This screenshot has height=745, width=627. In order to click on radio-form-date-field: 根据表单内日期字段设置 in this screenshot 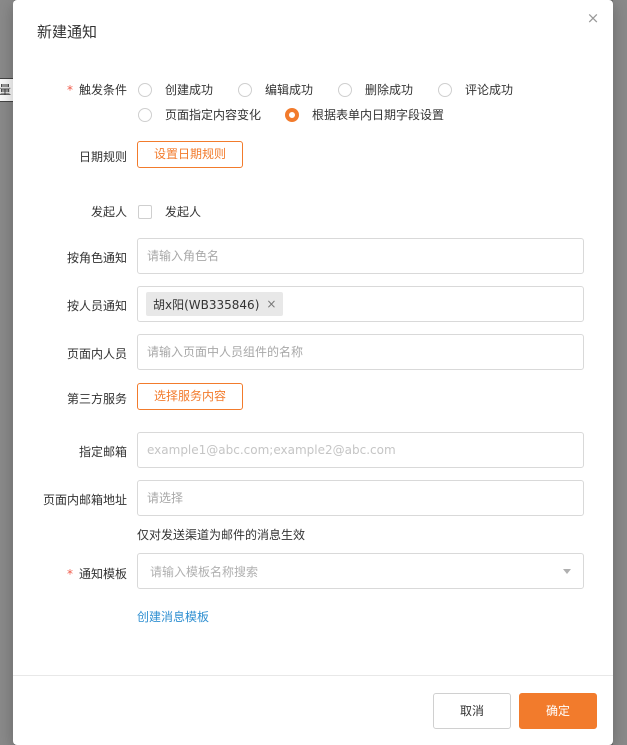, I will do `click(364, 114)`.